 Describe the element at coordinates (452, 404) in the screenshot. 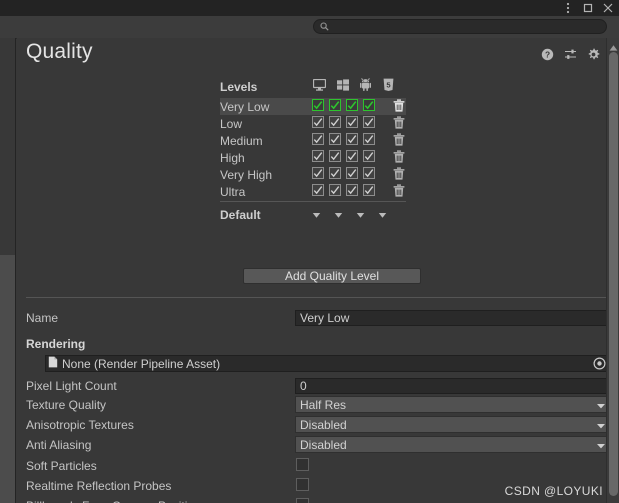

I see `texture-quality-dropdown: Half Res` at that location.